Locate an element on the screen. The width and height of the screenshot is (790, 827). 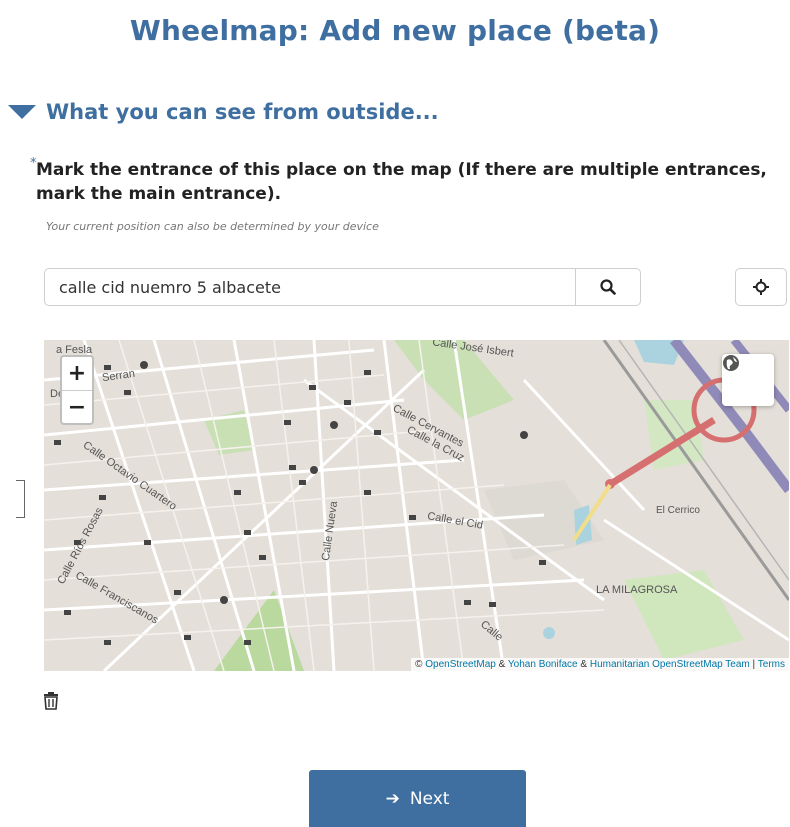
terms-link: Terms is located at coordinates (771, 664).